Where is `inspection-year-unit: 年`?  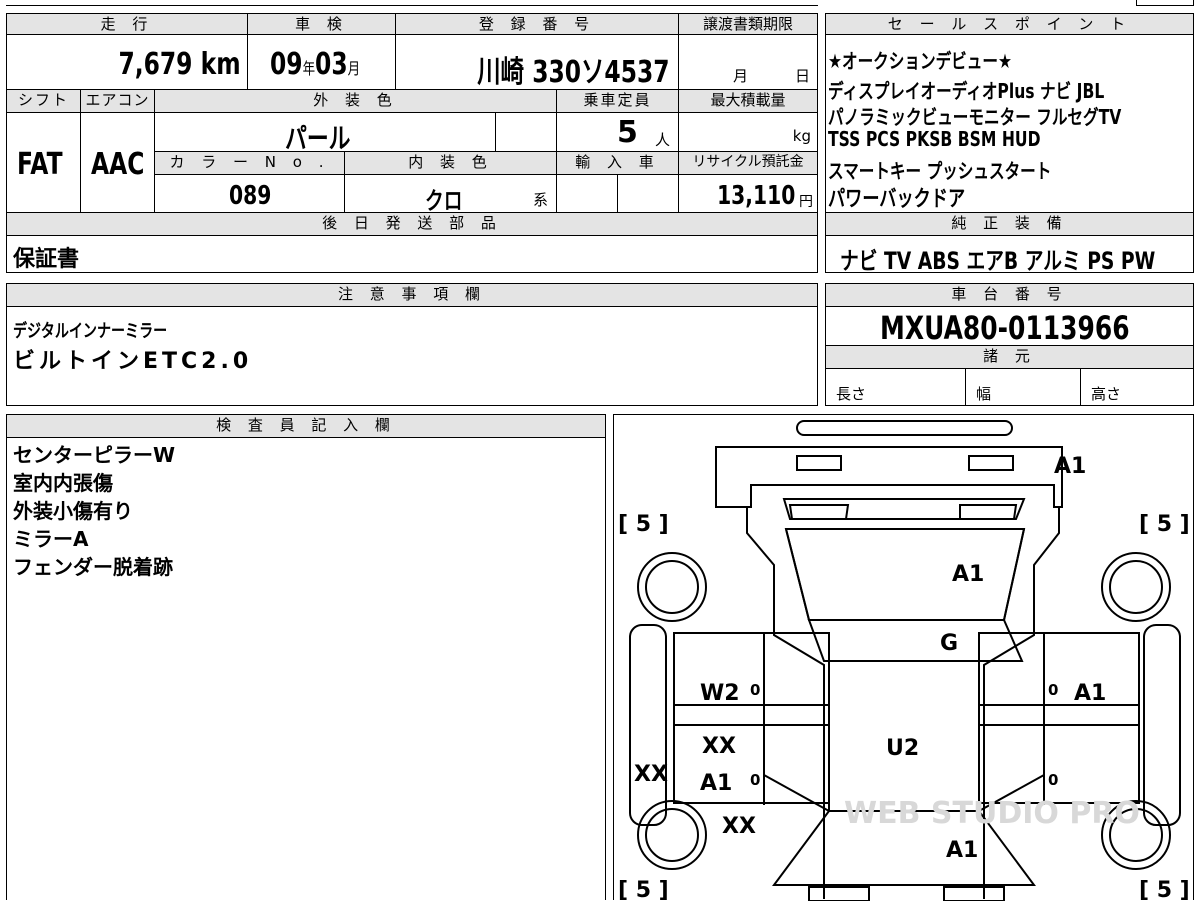
inspection-year-unit: 年 is located at coordinates (309, 68).